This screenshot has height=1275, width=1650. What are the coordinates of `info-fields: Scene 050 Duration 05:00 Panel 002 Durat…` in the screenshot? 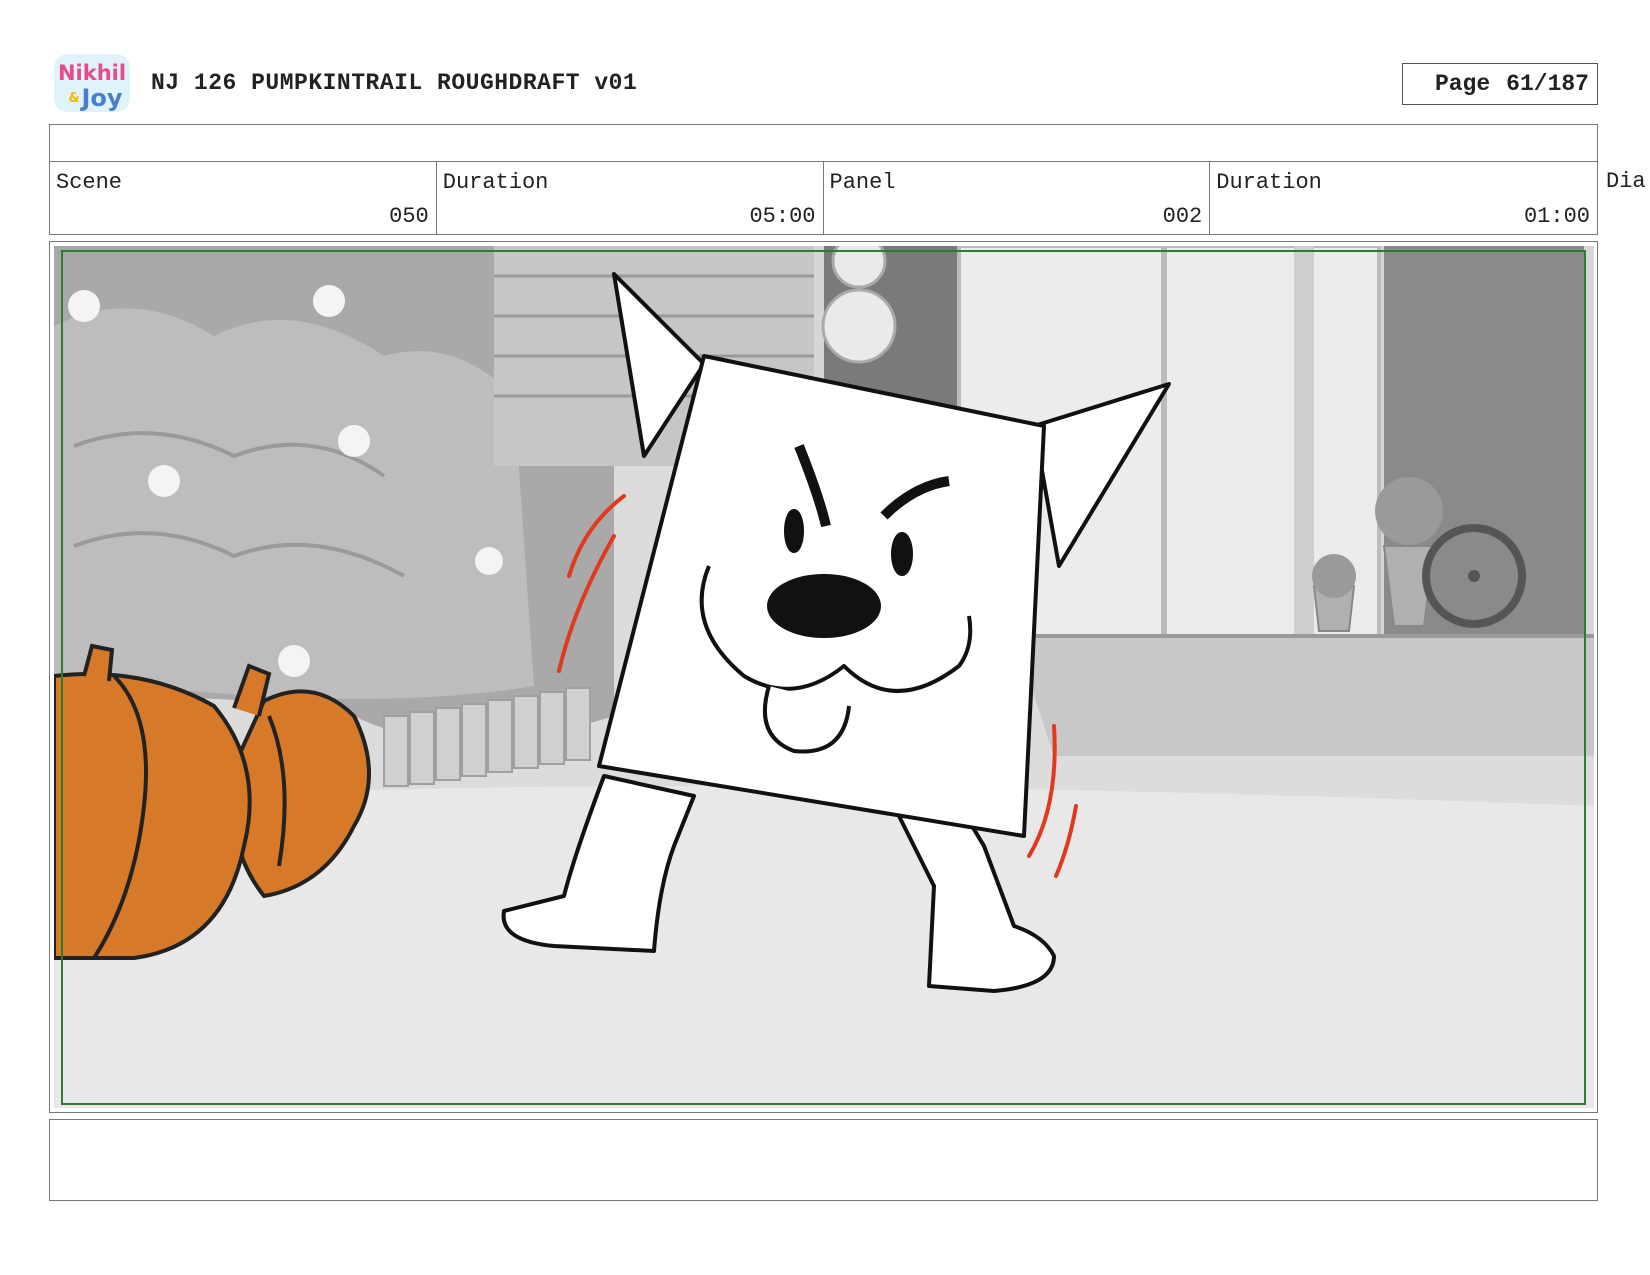 It's located at (823, 198).